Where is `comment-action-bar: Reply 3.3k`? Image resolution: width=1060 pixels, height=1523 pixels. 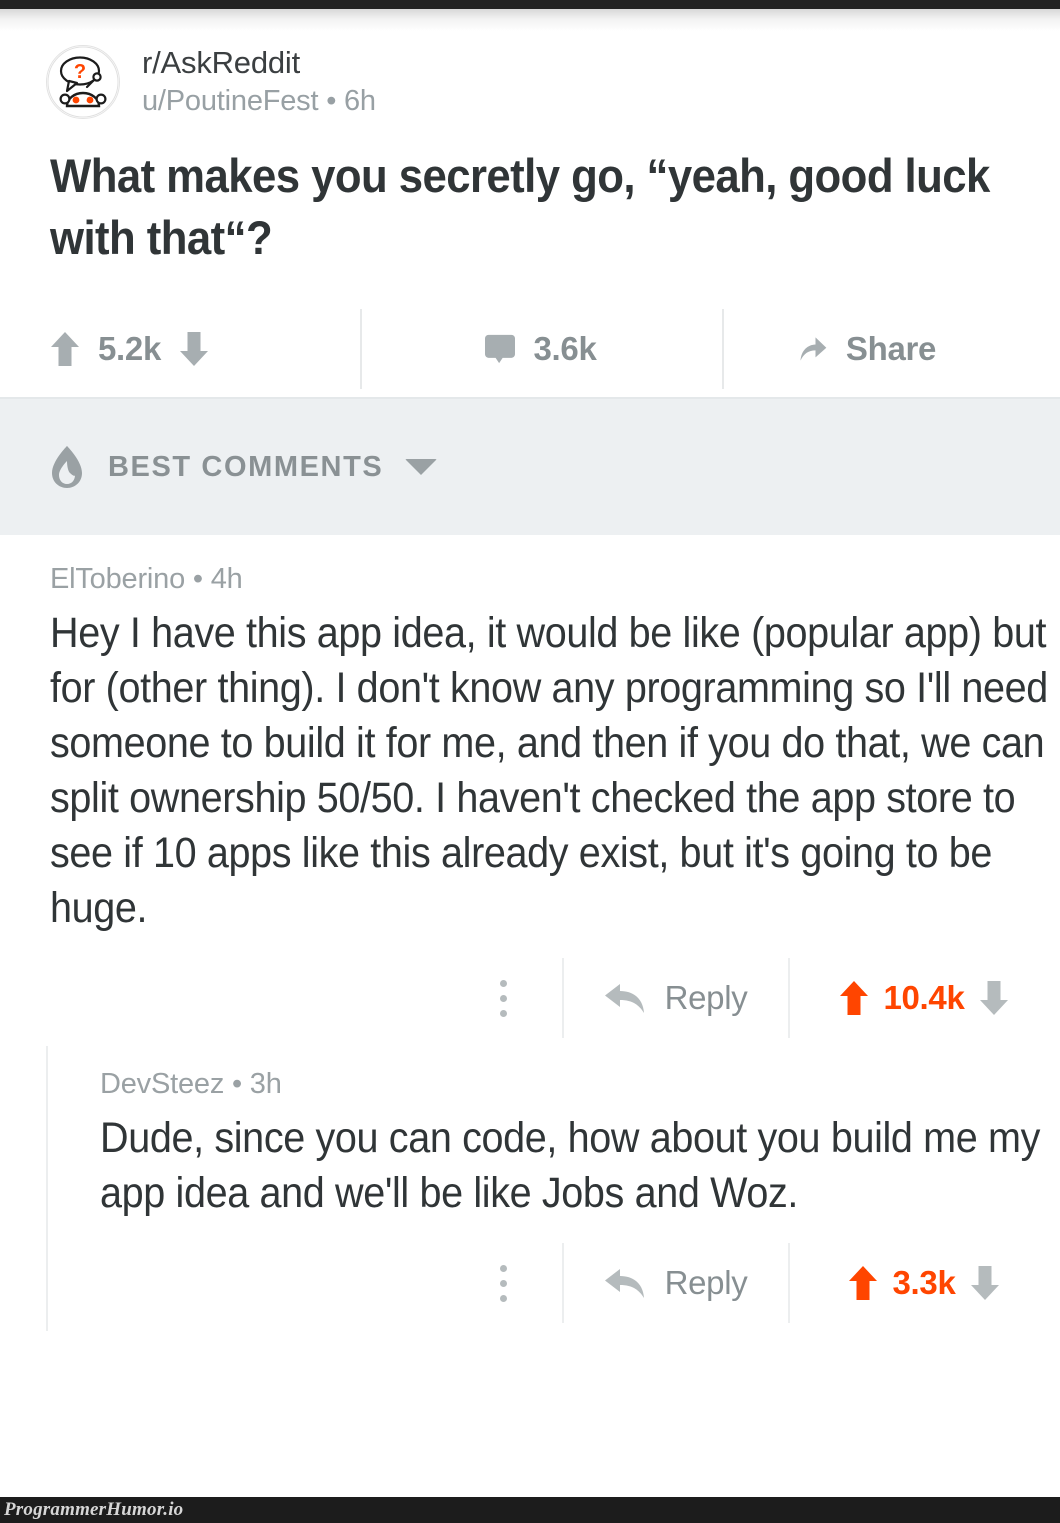 comment-action-bar: Reply 3.3k is located at coordinates (580, 1283).